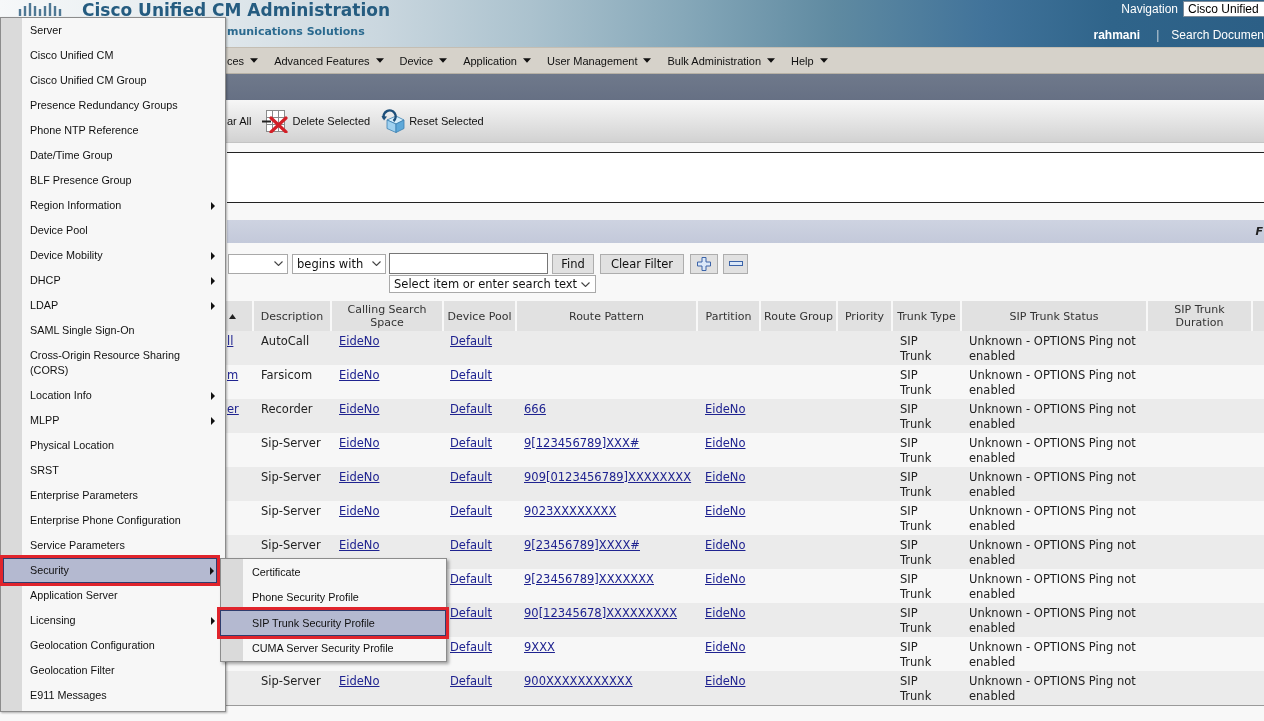 This screenshot has height=721, width=1264. What do you see at coordinates (582, 443) in the screenshot?
I see `table-link: 9[123456789]XXX#` at bounding box center [582, 443].